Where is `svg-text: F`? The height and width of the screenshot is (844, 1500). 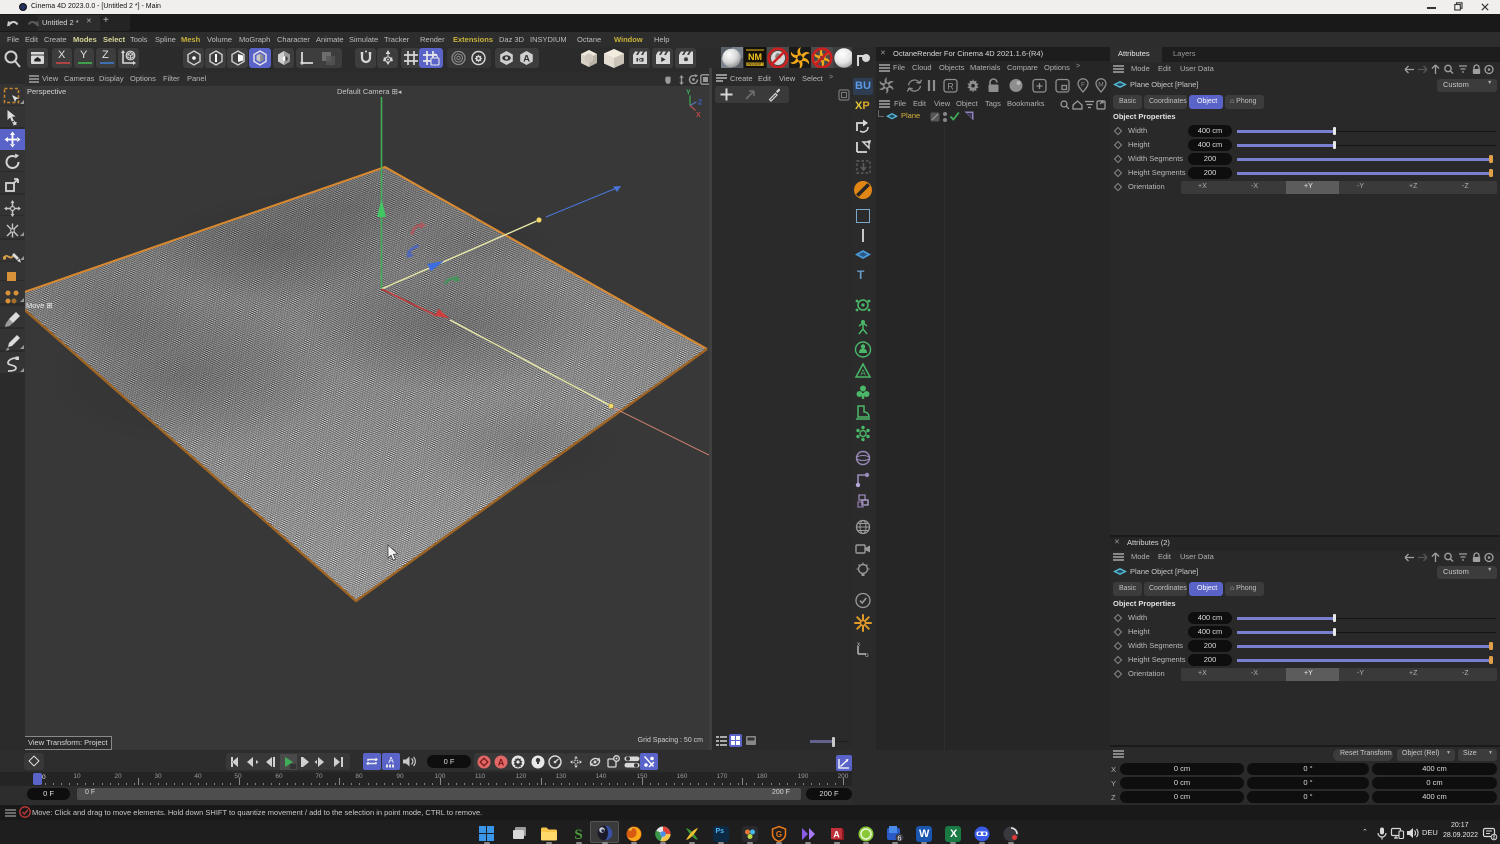
svg-text: F is located at coordinates (1083, 85).